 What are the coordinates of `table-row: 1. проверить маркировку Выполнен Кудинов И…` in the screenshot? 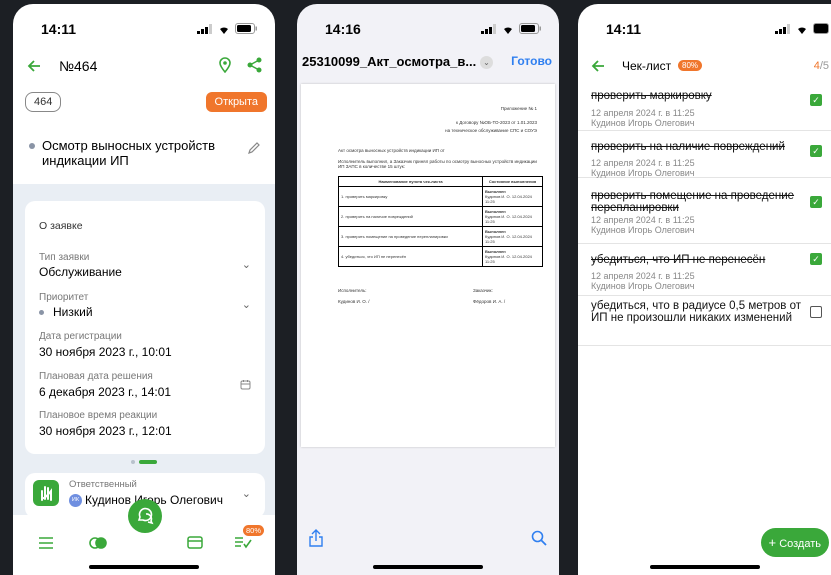 It's located at (440, 196).